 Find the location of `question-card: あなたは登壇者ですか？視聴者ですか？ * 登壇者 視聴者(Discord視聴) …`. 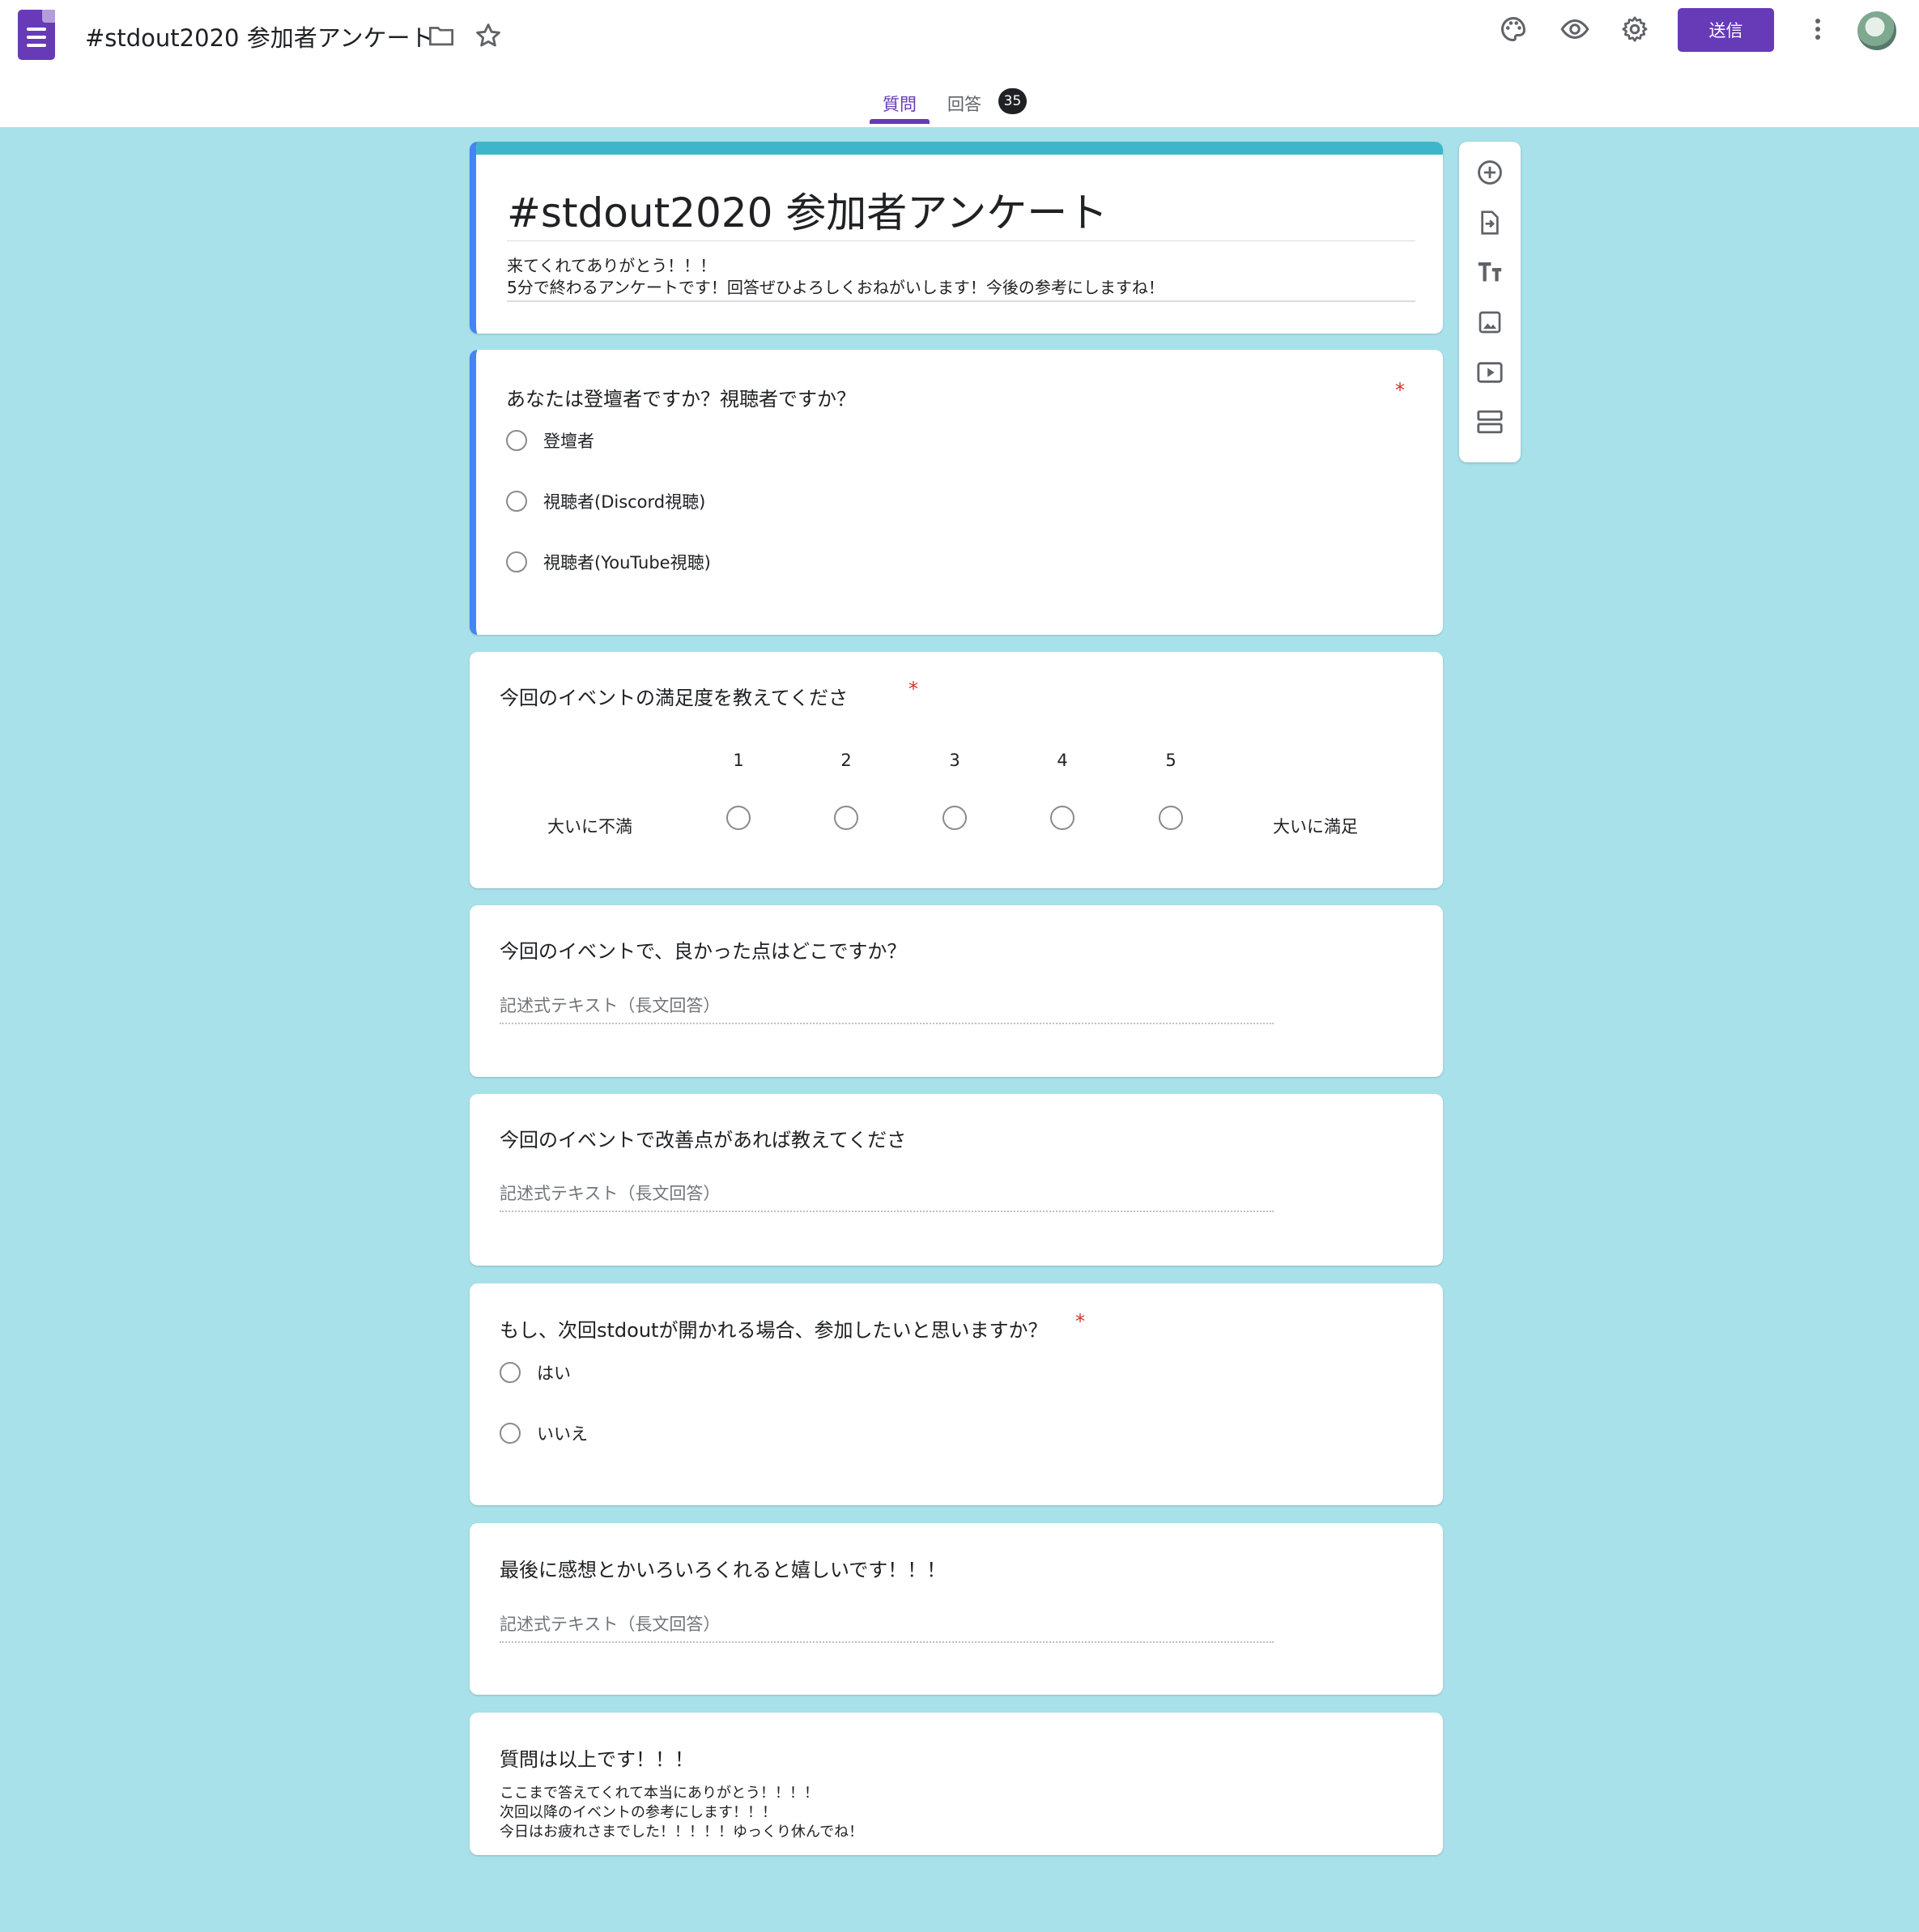

question-card: あなたは登壇者ですか？視聴者ですか？ * 登壇者 視聴者(Discord視聴) … is located at coordinates (956, 493).